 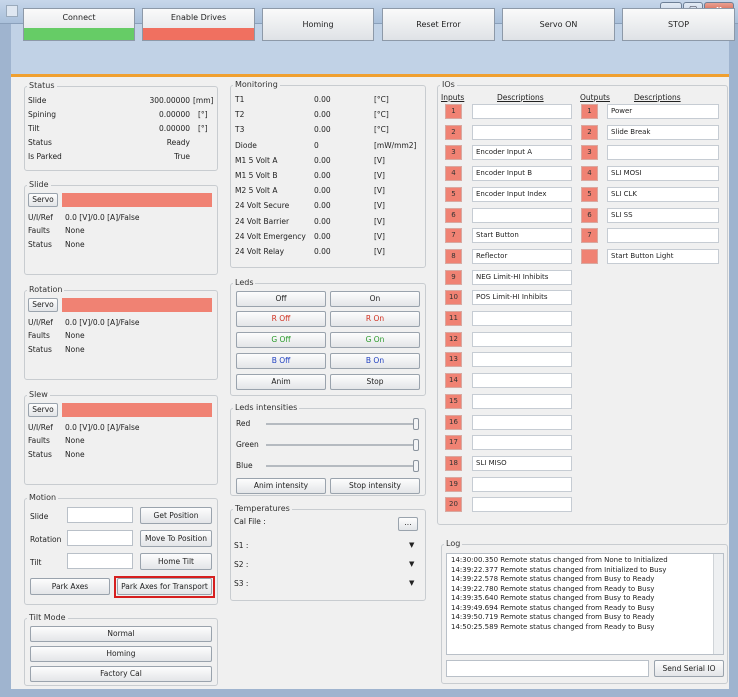 I want to click on monitoring-label: 24 Volt Barrier, so click(x=262, y=221).